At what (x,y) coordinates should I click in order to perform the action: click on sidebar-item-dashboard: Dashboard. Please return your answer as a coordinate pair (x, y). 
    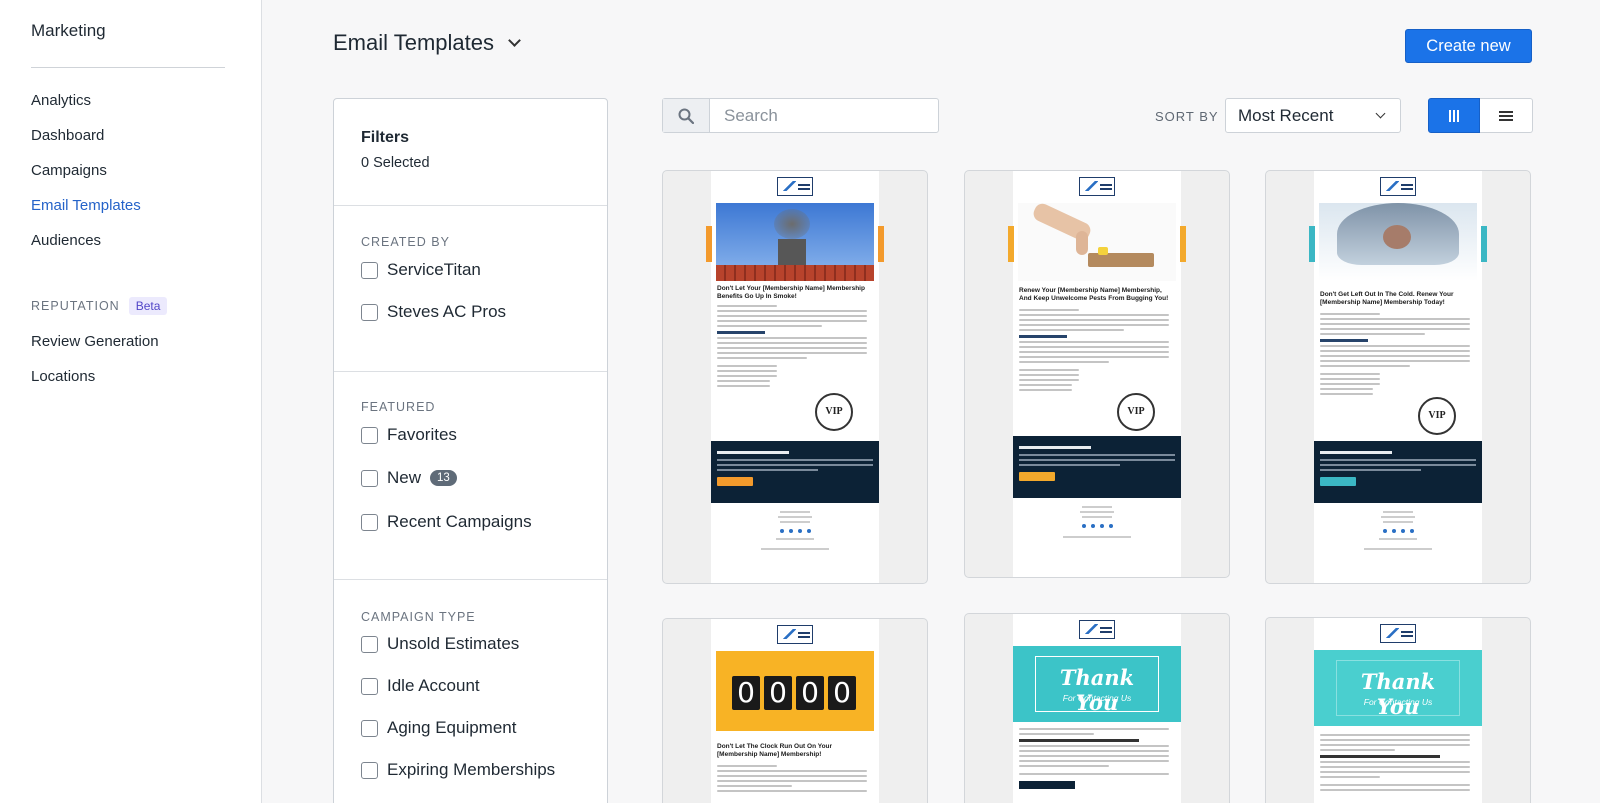
    Looking at the image, I should click on (86, 141).